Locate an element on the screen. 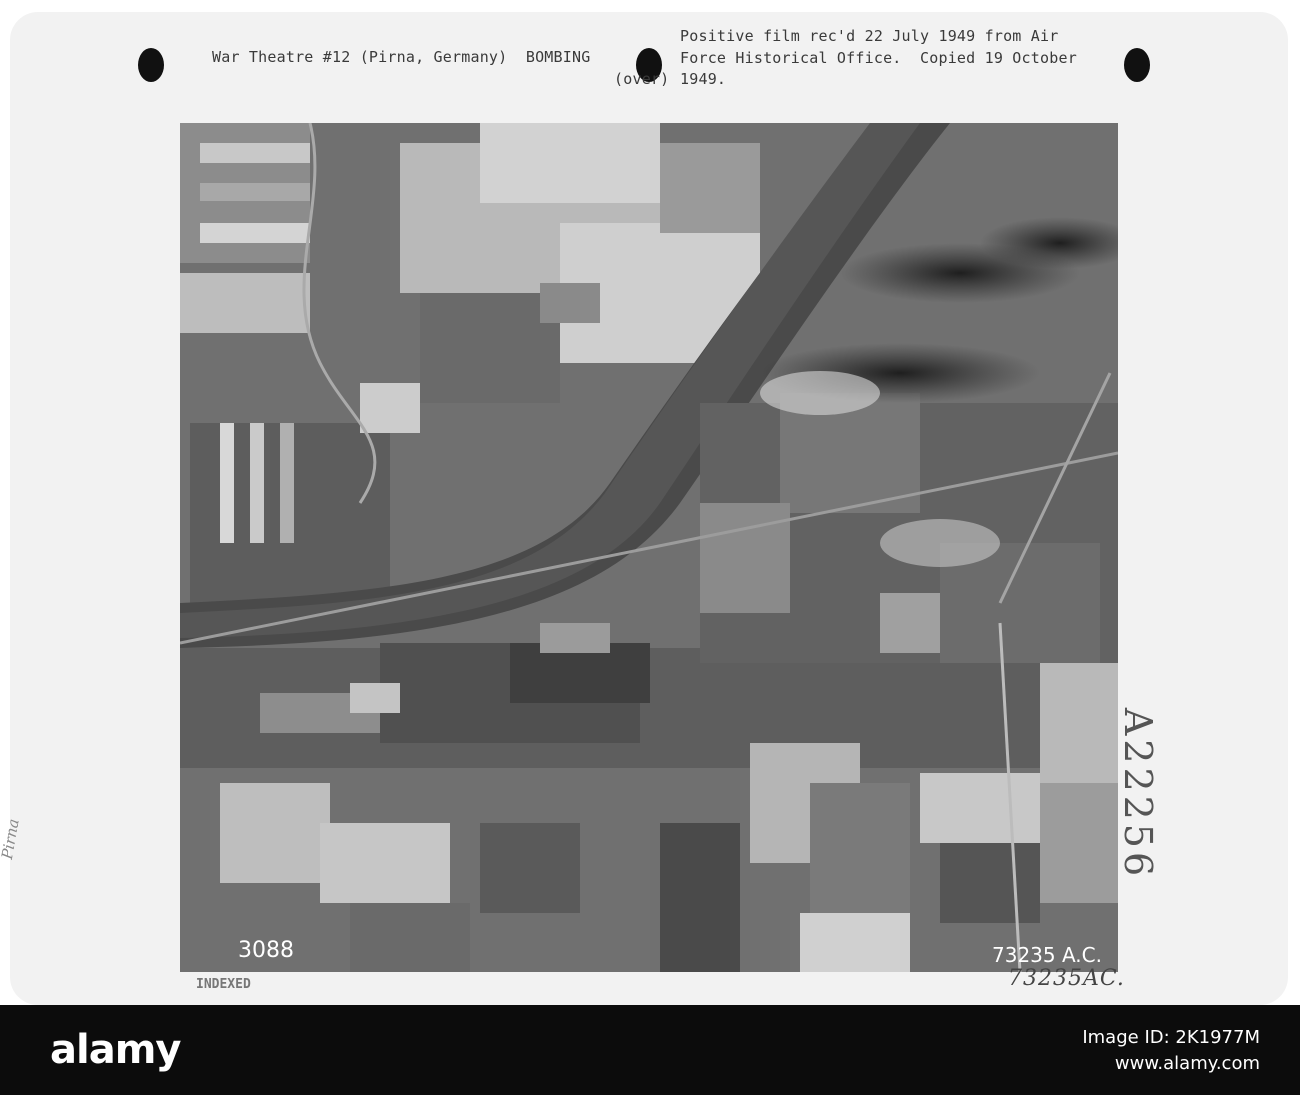  indexed-stamp: INDEXED is located at coordinates (223, 984).